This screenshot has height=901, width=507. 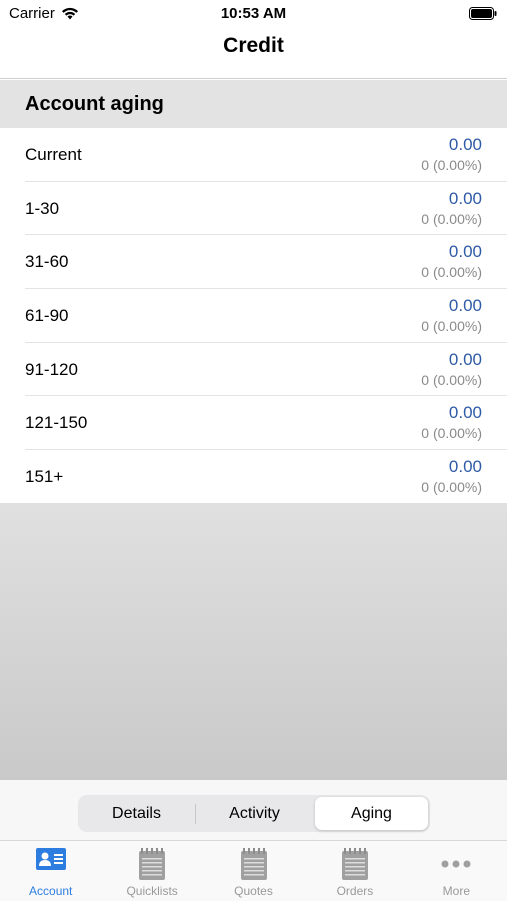 I want to click on ellipsis-icon, so click(x=456, y=864).